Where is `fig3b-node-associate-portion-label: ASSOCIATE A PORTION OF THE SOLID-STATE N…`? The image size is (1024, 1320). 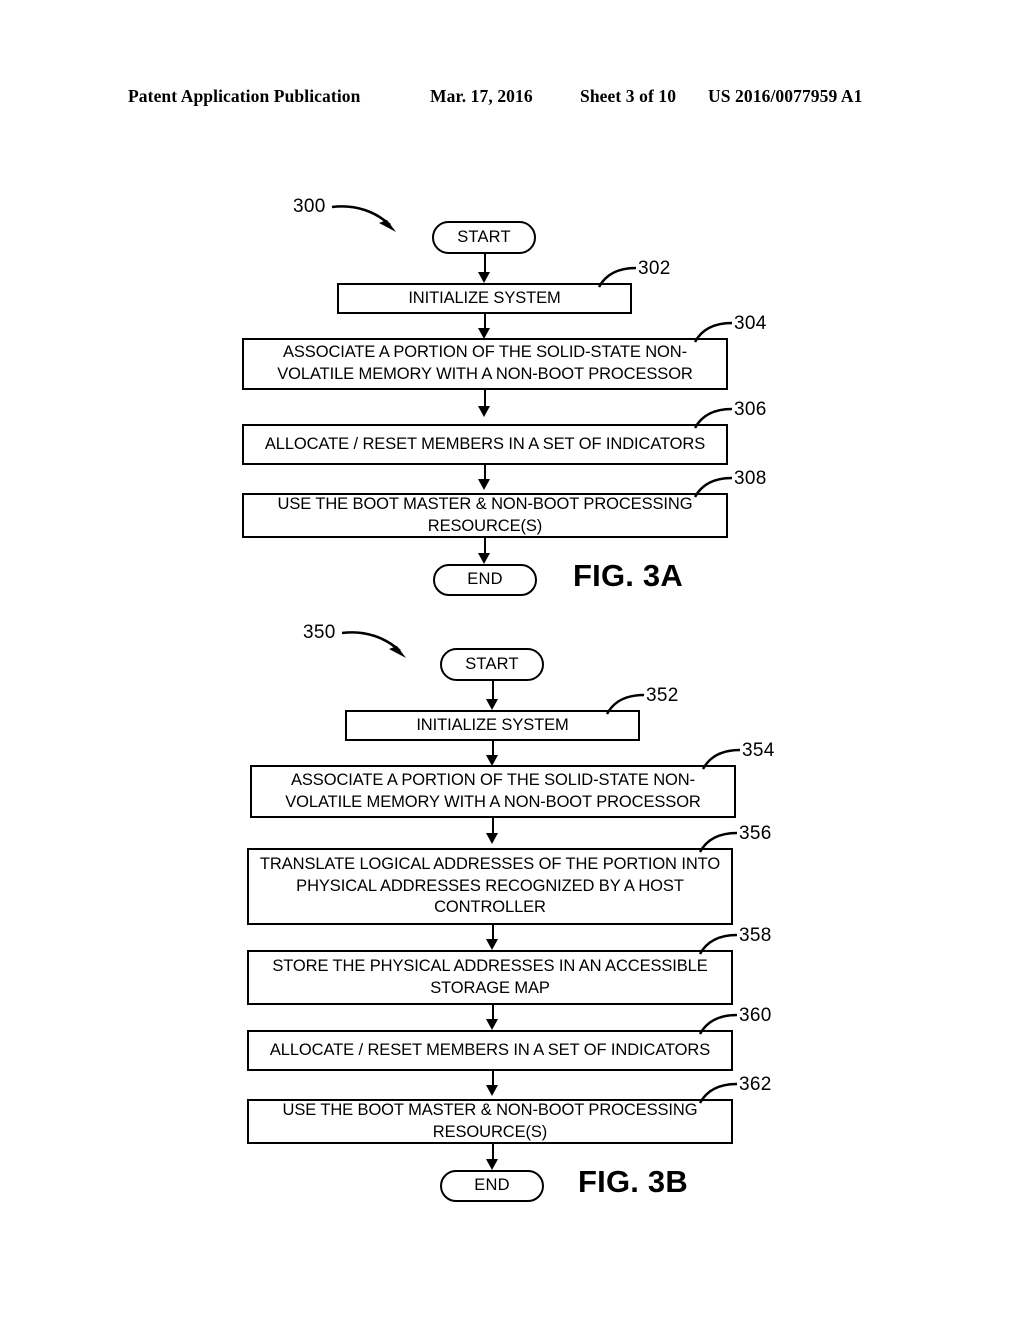 fig3b-node-associate-portion-label: ASSOCIATE A PORTION OF THE SOLID-STATE N… is located at coordinates (493, 790).